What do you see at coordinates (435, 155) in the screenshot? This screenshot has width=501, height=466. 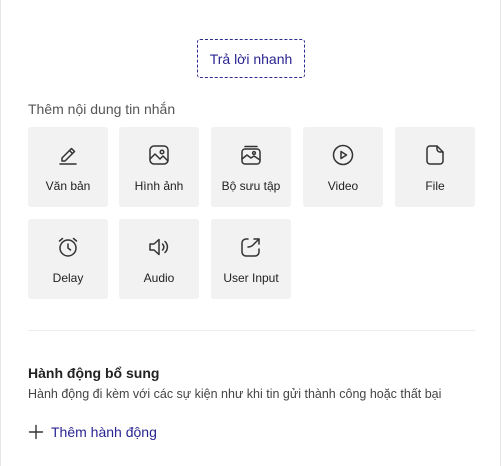 I see `file-icon` at bounding box center [435, 155].